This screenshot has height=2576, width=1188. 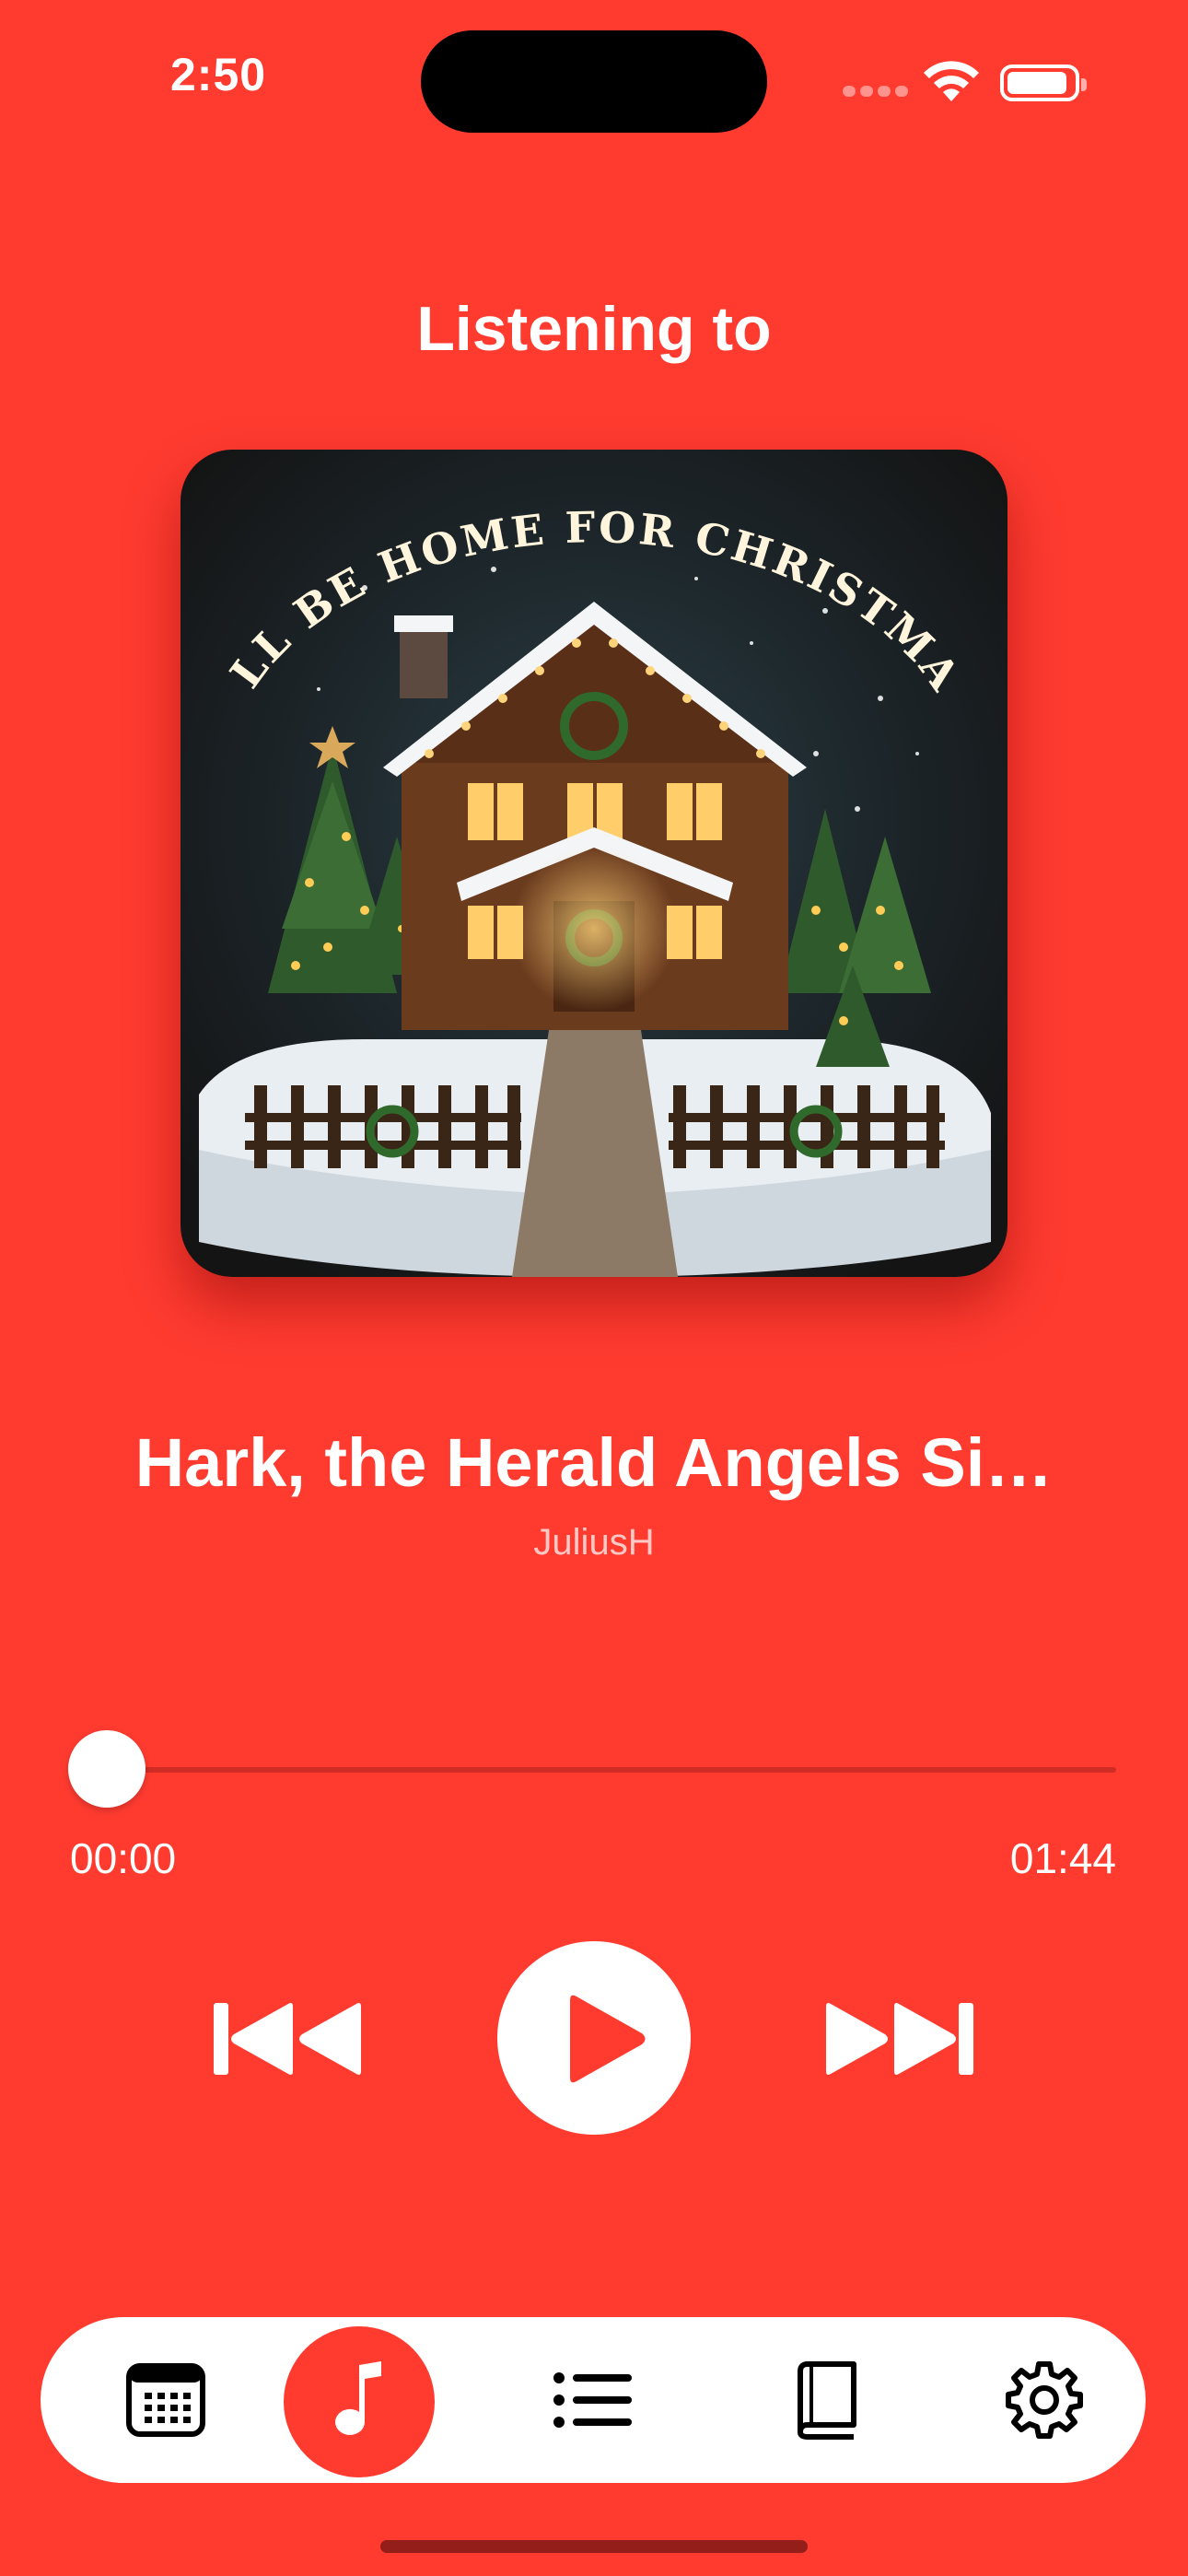 I want to click on tab-settings, so click(x=1044, y=2400).